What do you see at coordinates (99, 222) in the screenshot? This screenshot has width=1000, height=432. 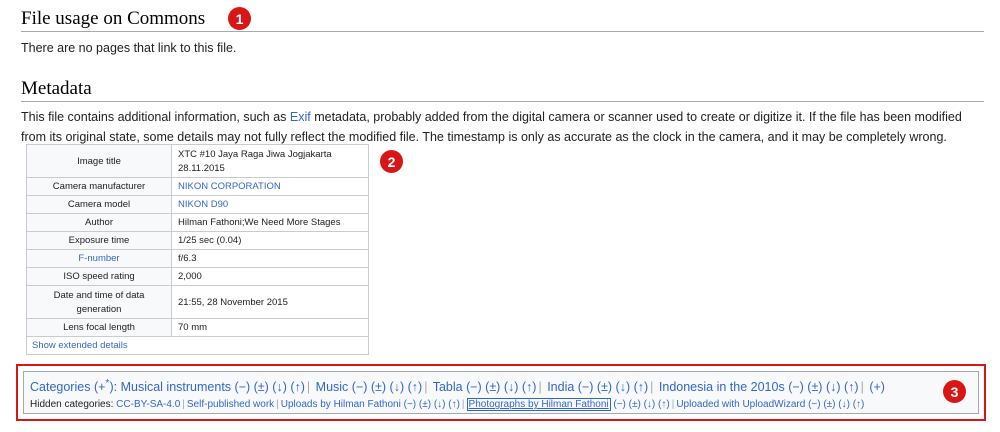 I see `meta-key: Author` at bounding box center [99, 222].